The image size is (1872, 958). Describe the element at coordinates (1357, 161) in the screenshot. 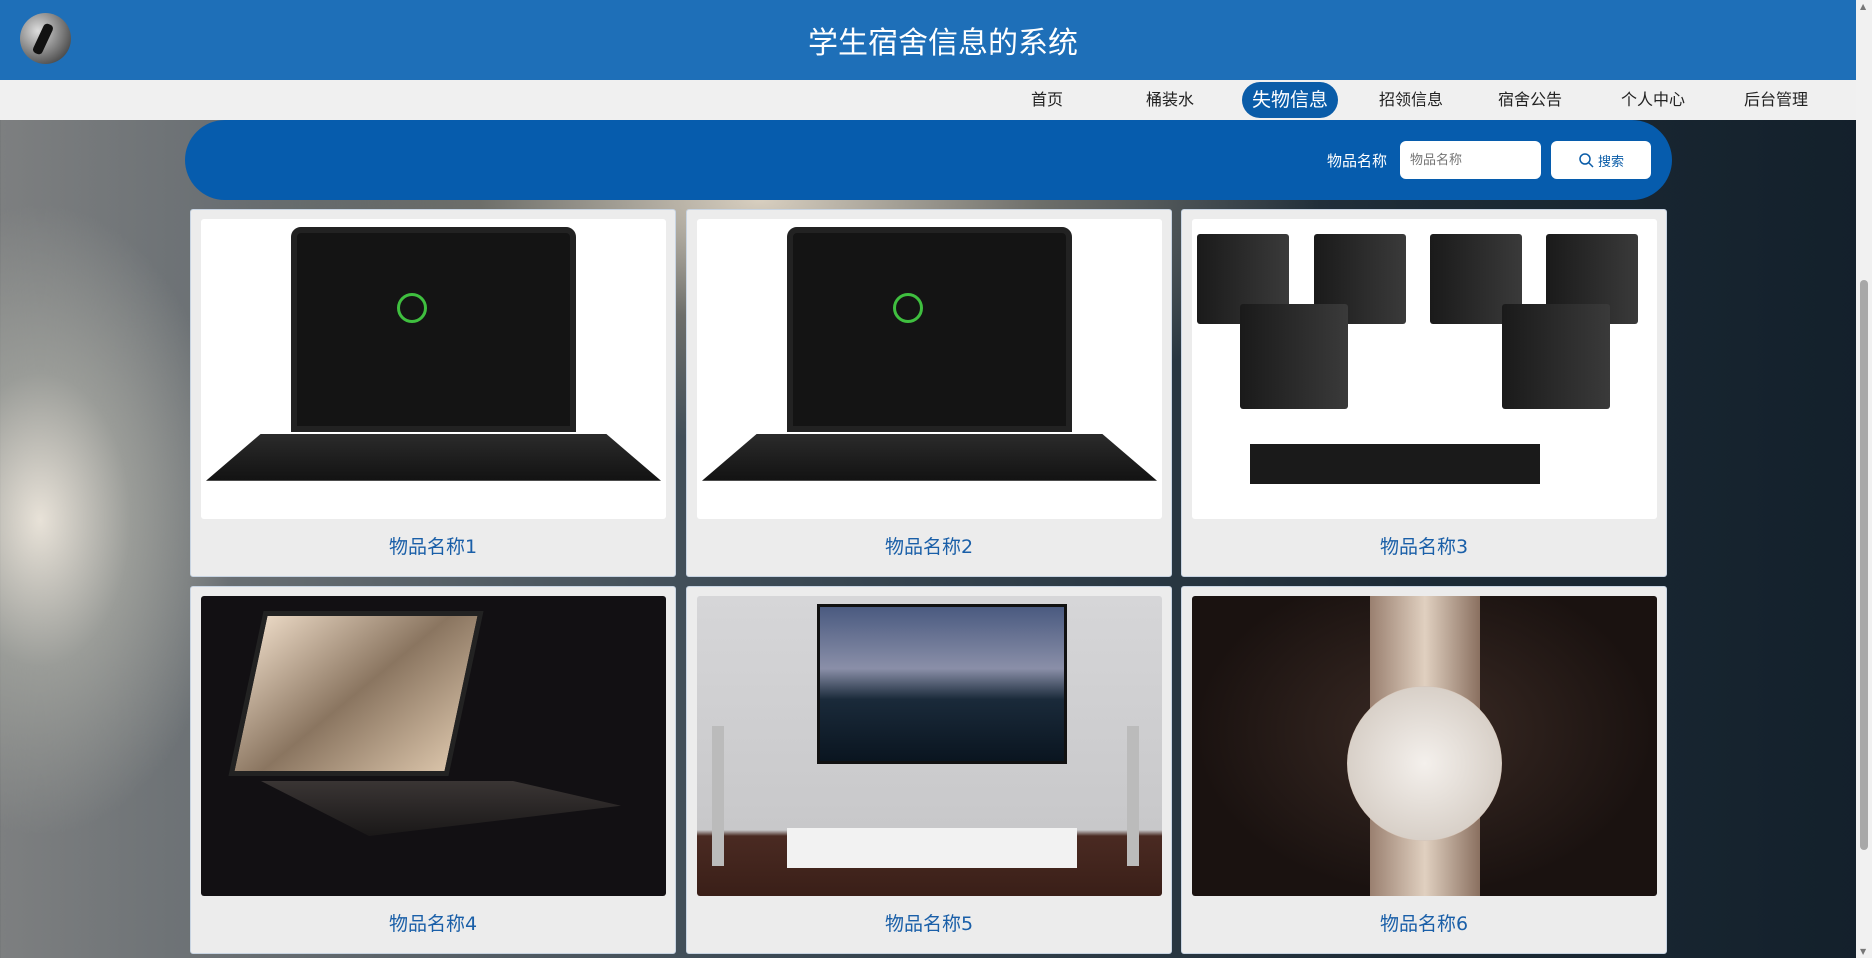

I see `search-label: 物品名称` at that location.